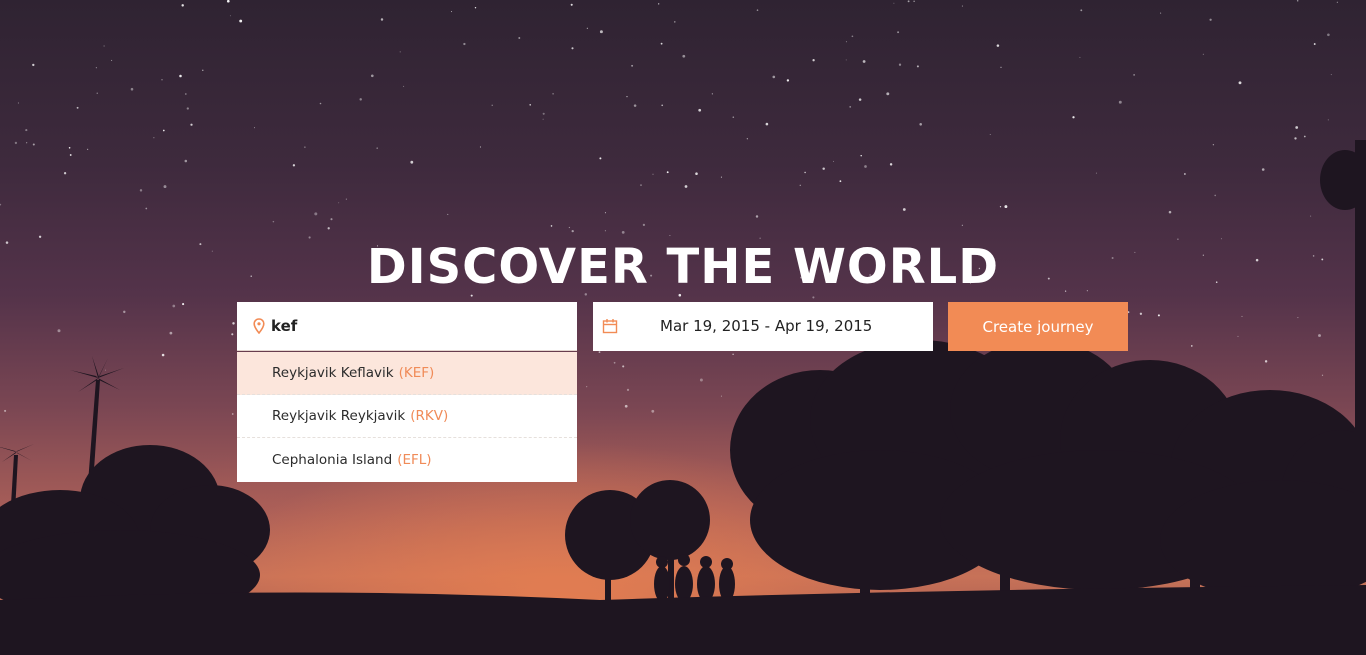  Describe the element at coordinates (766, 326) in the screenshot. I see `date-range-value: Mar 19, 2015 - Apr 19, 2015` at that location.